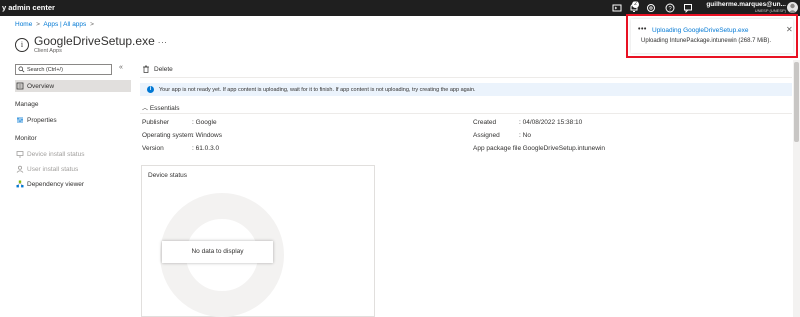  What do you see at coordinates (700, 30) in the screenshot?
I see `notification-title: Uploading GoogleDriveSetup.exe` at bounding box center [700, 30].